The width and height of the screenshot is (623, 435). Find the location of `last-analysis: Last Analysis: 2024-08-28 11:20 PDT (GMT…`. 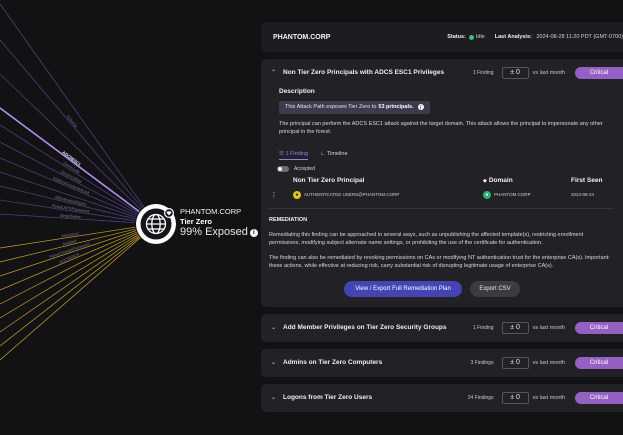

last-analysis: Last Analysis: 2024-08-28 11:20 PDT (GMT… is located at coordinates (559, 37).